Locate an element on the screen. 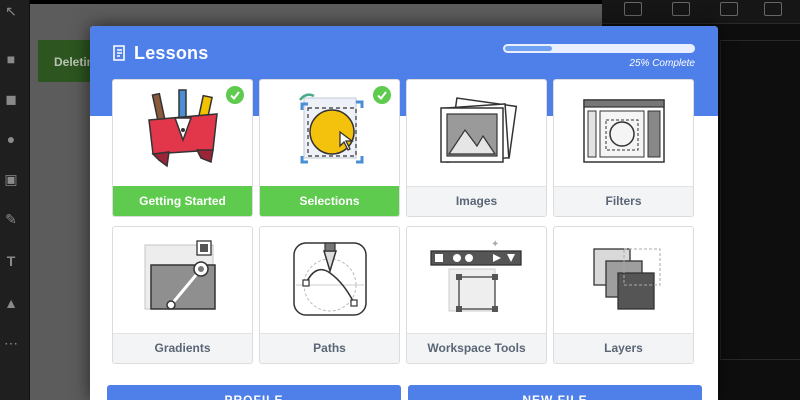 The height and width of the screenshot is (400, 800). circle-tool-icon: ● is located at coordinates (11, 139).